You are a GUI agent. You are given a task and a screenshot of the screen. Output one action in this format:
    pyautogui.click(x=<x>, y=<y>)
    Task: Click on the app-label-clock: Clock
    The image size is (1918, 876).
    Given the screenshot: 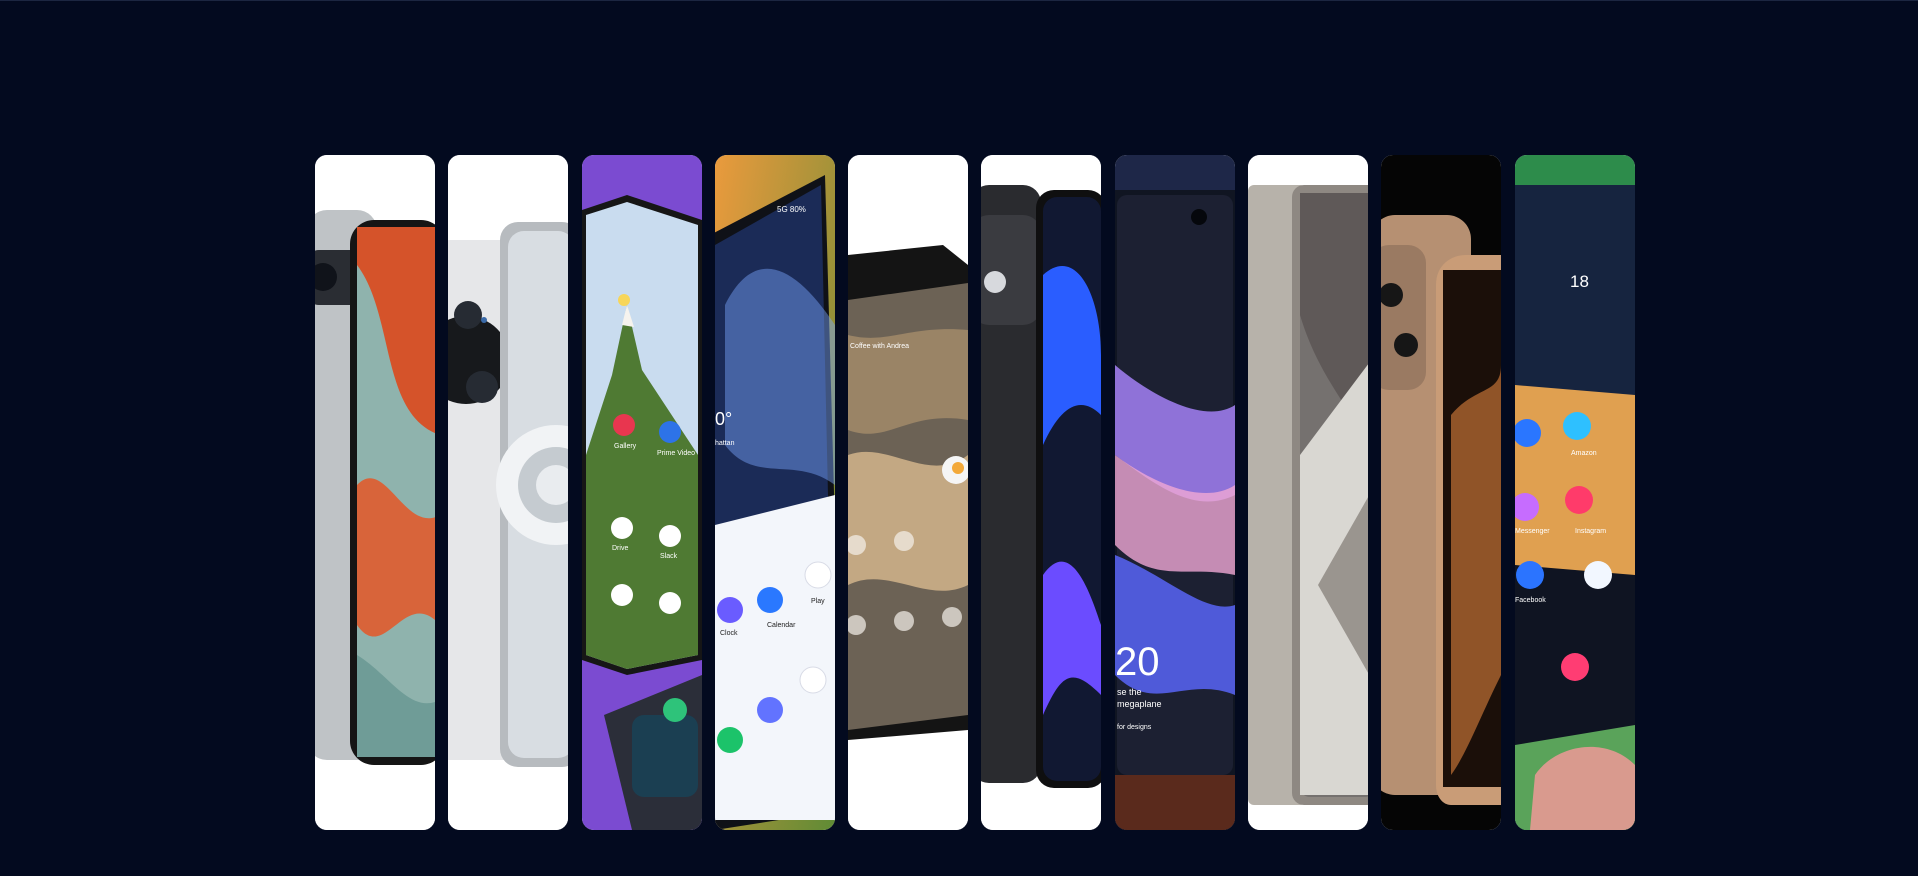 What is the action you would take?
    pyautogui.click(x=729, y=633)
    